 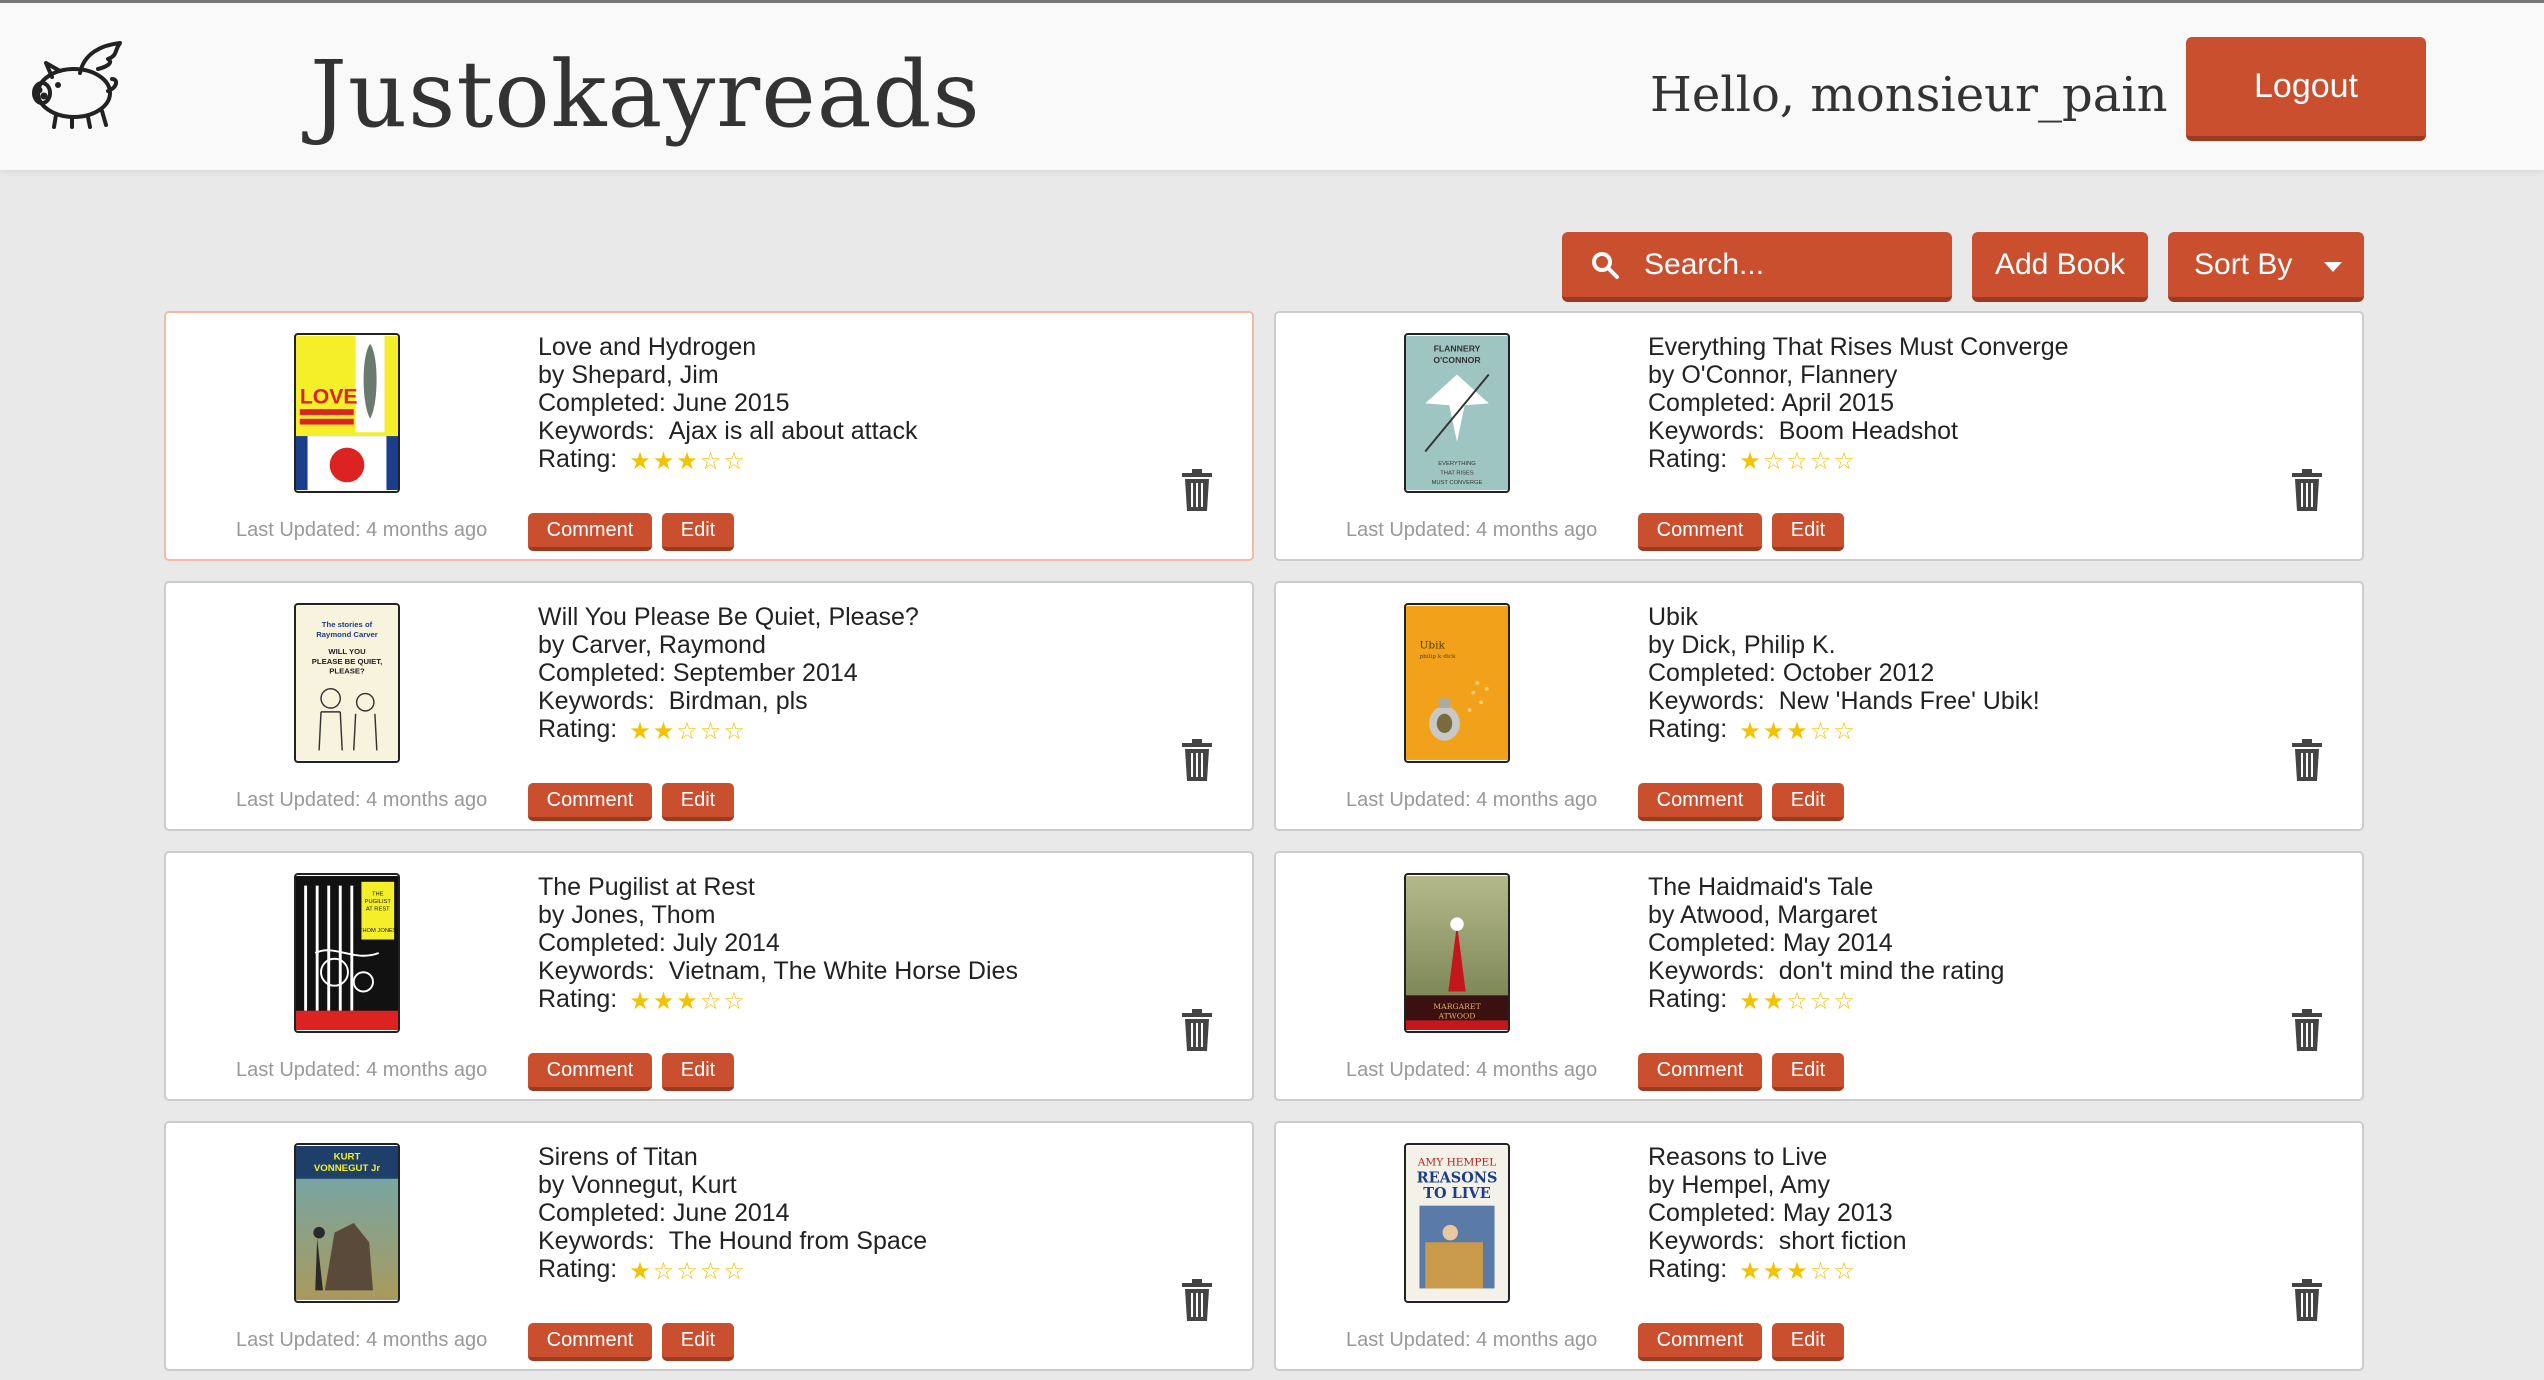 What do you see at coordinates (1457, 683) in the screenshot?
I see `book-cover-image: Ubik philip k dick` at bounding box center [1457, 683].